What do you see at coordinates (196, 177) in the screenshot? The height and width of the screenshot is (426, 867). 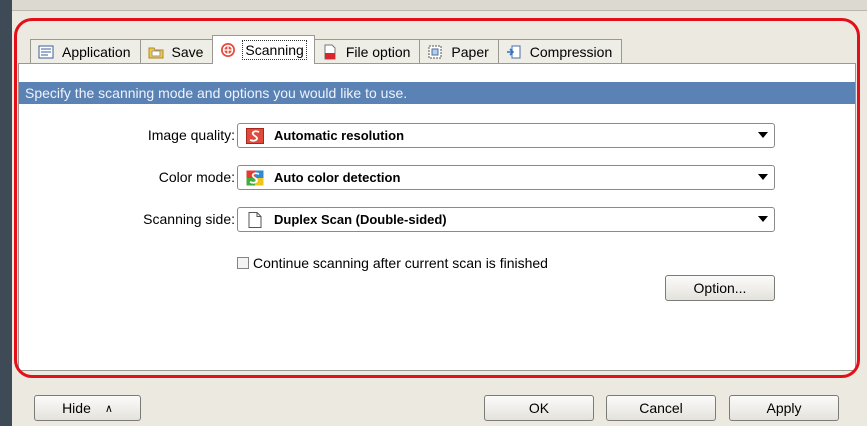 I see `color-mode-label: Color mode:` at bounding box center [196, 177].